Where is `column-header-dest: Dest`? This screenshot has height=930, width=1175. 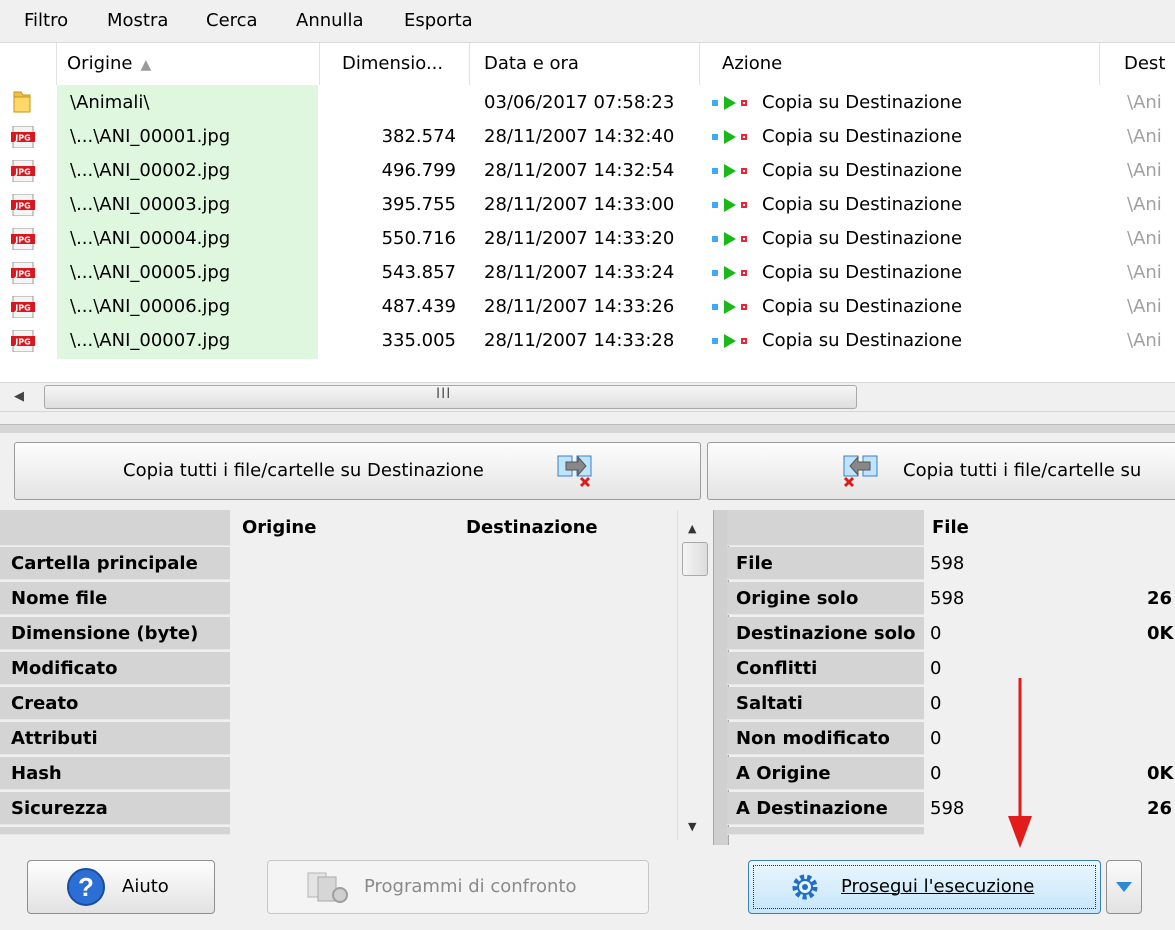
column-header-dest: Dest is located at coordinates (1137, 64).